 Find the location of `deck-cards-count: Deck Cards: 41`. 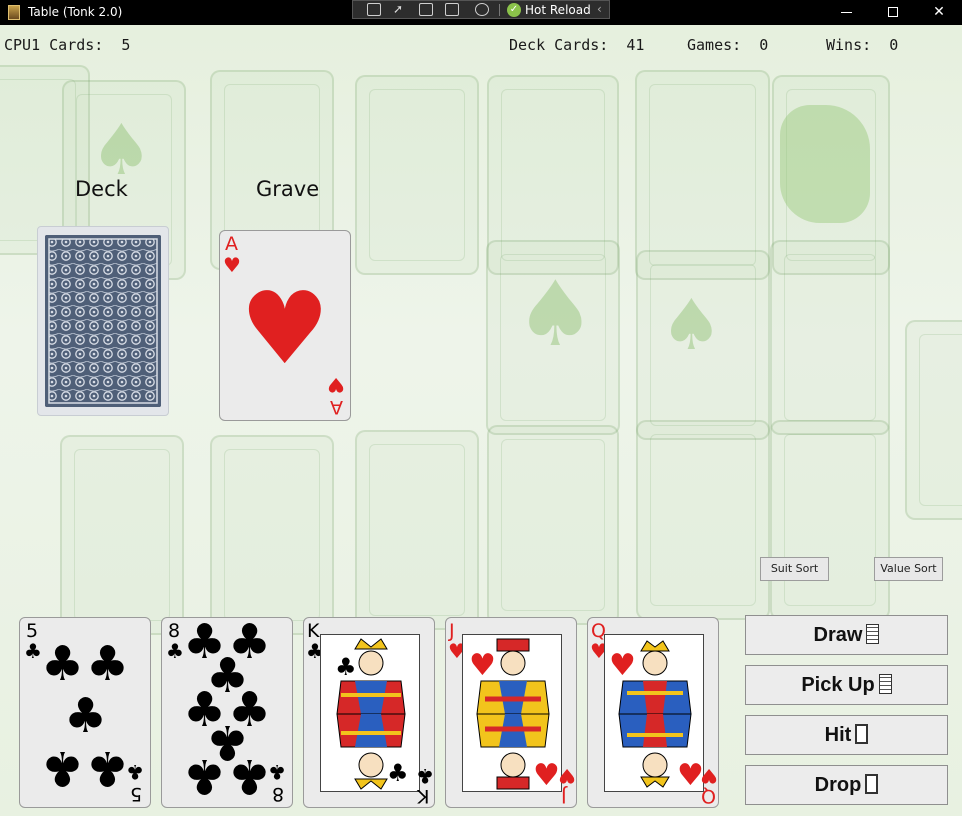

deck-cards-count: Deck Cards: 41 is located at coordinates (577, 45).